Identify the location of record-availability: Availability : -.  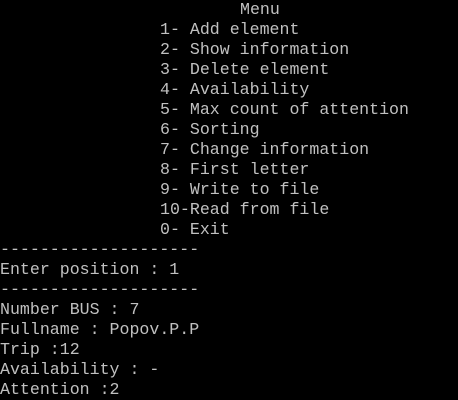
(80, 369).